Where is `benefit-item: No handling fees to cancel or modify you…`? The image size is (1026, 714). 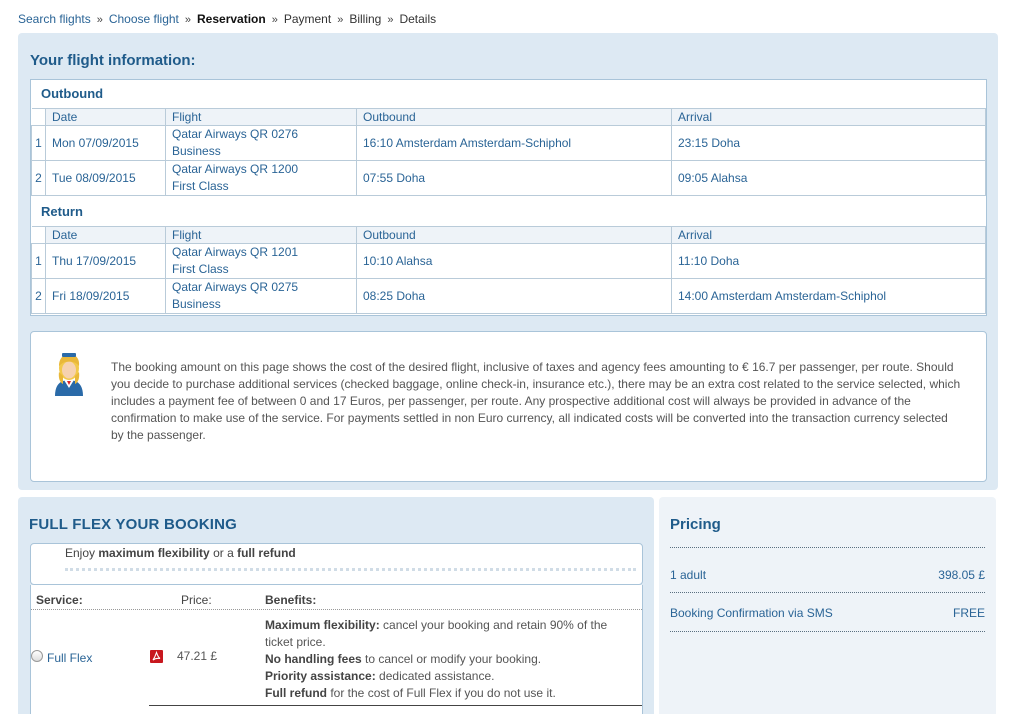
benefit-item: No handling fees to cancel or modify you… is located at coordinates (403, 659).